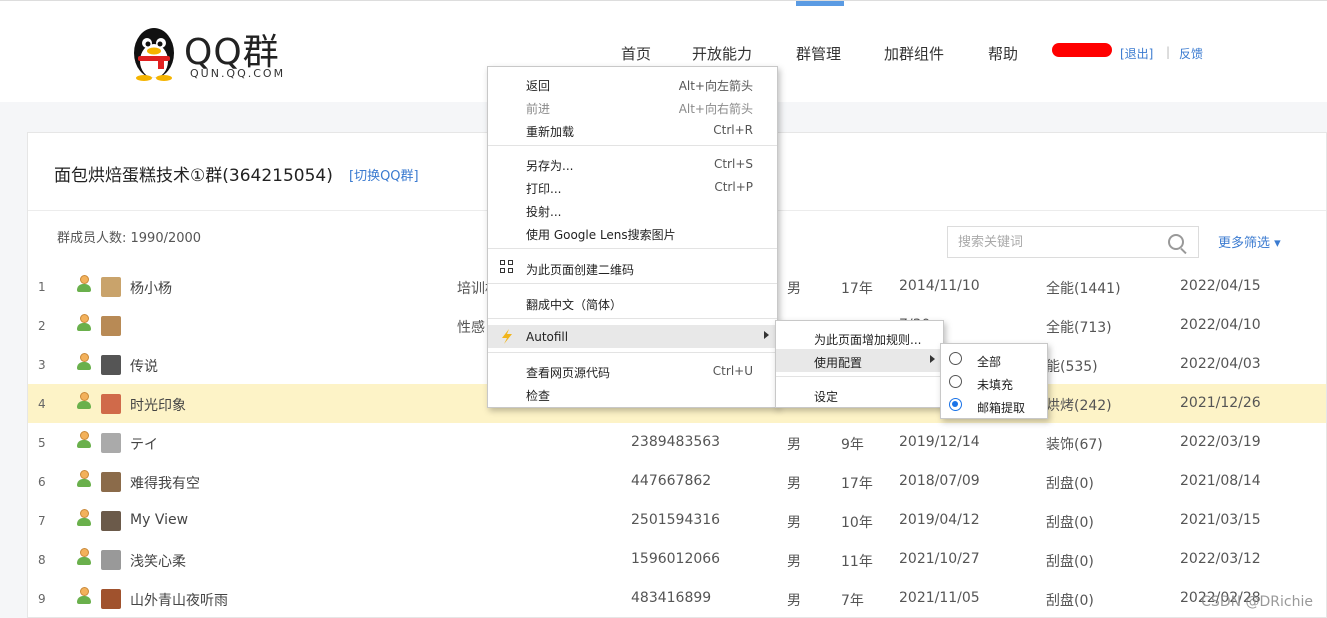  Describe the element at coordinates (507, 336) in the screenshot. I see `autofill-bolt-icon` at that location.